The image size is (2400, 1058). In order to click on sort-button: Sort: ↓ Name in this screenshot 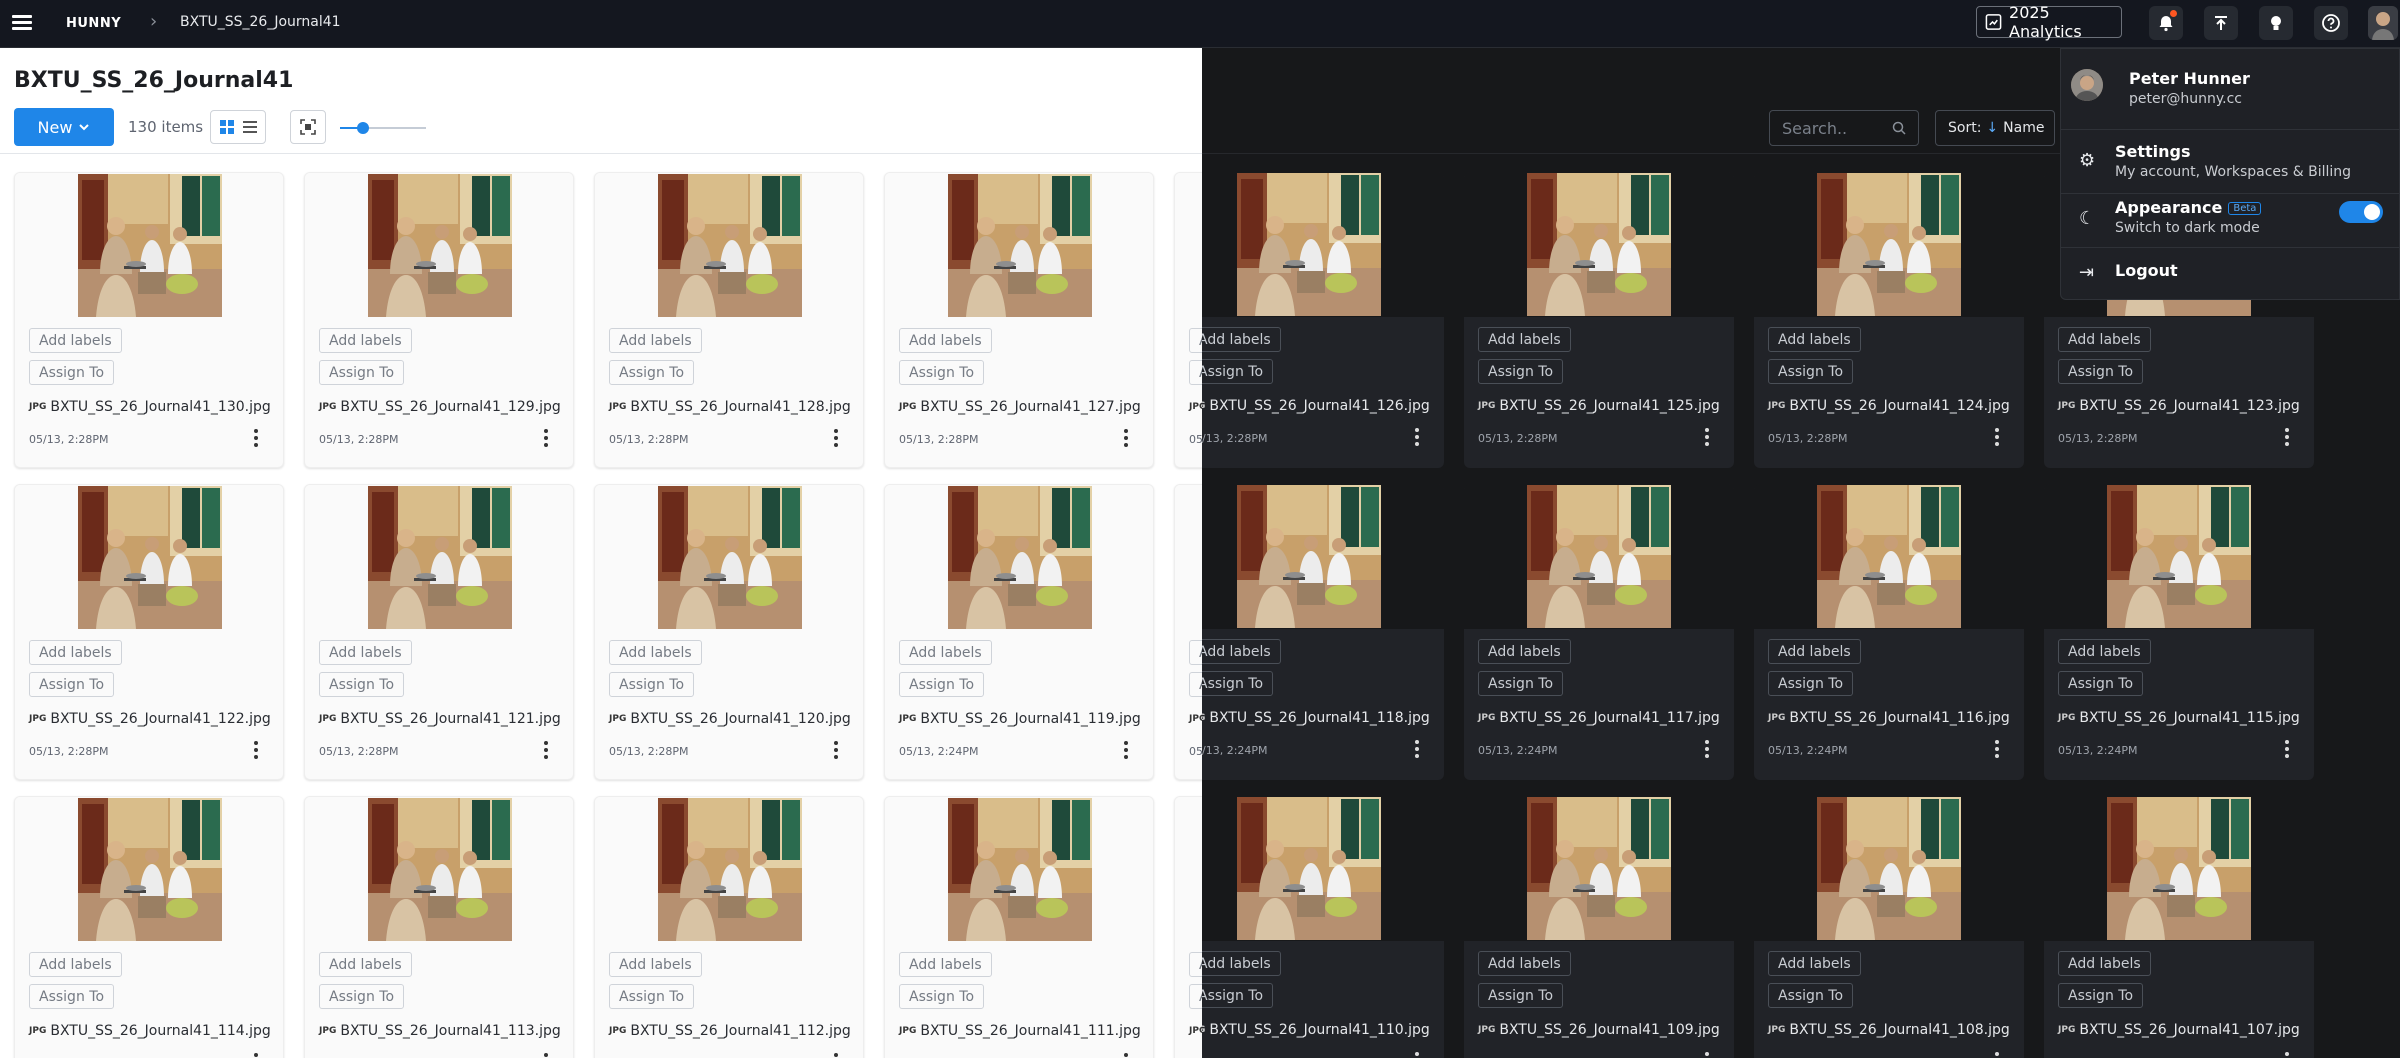, I will do `click(1995, 128)`.